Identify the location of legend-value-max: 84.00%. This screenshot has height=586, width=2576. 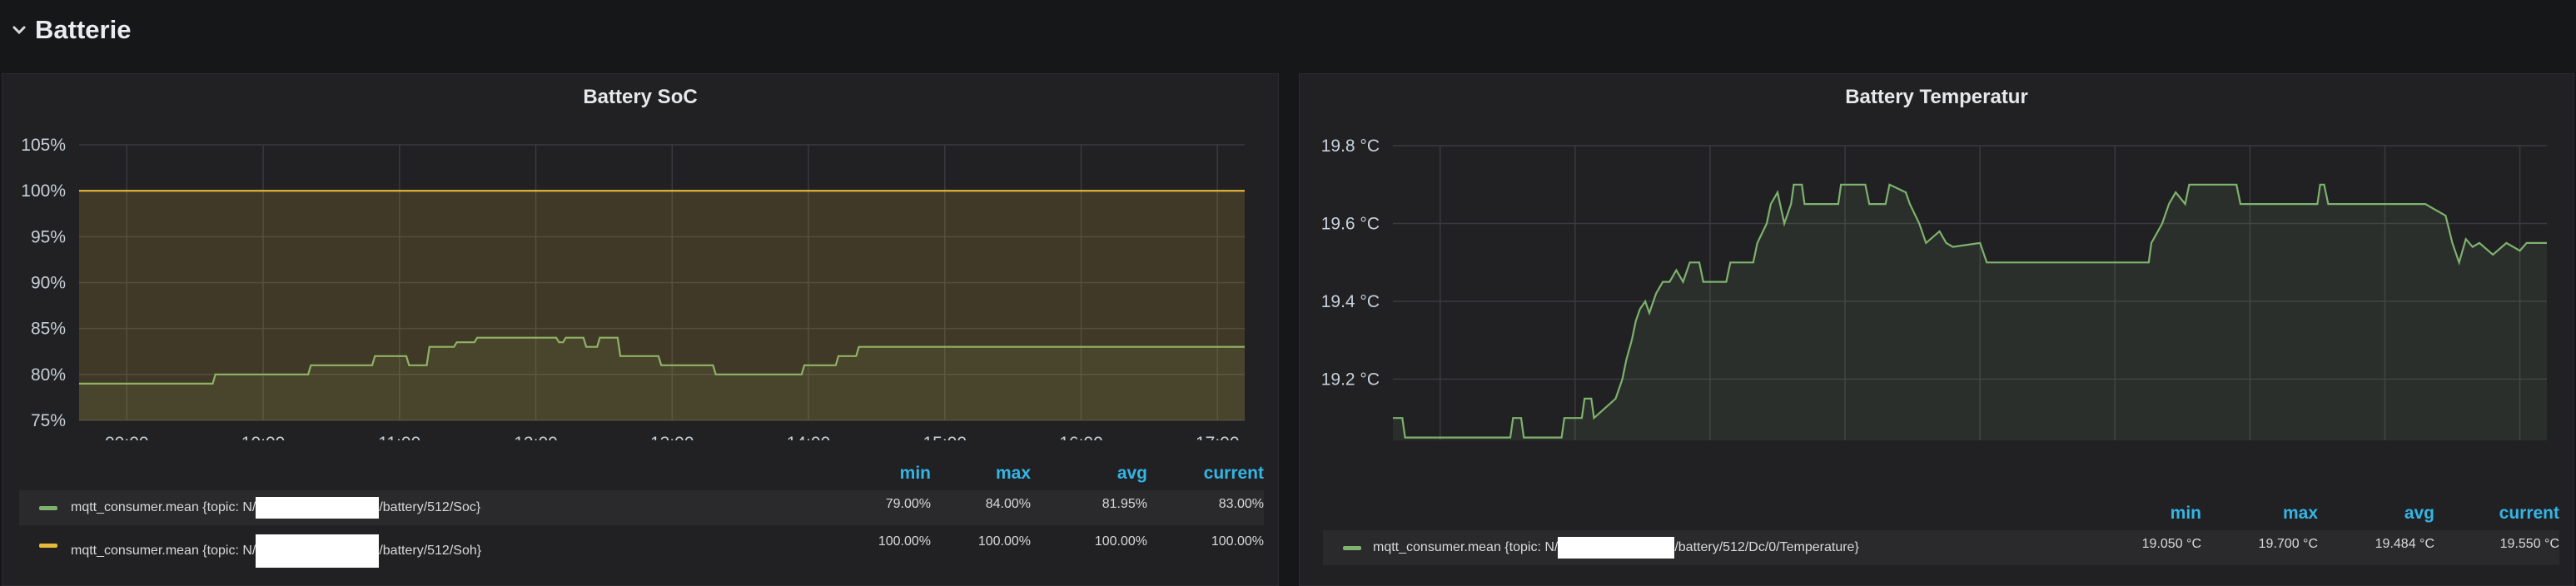
(1008, 504).